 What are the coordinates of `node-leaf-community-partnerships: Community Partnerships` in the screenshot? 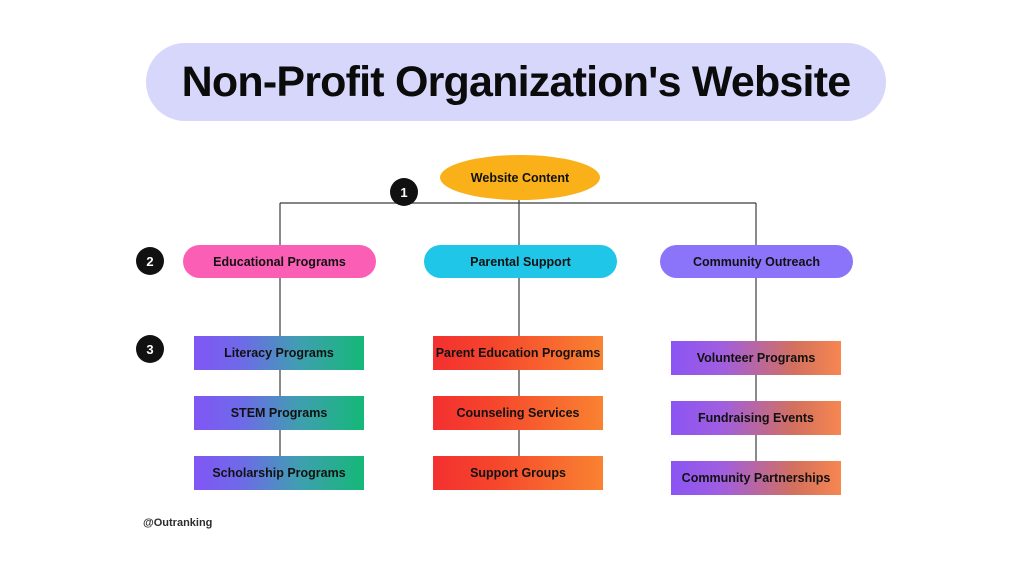 It's located at (756, 478).